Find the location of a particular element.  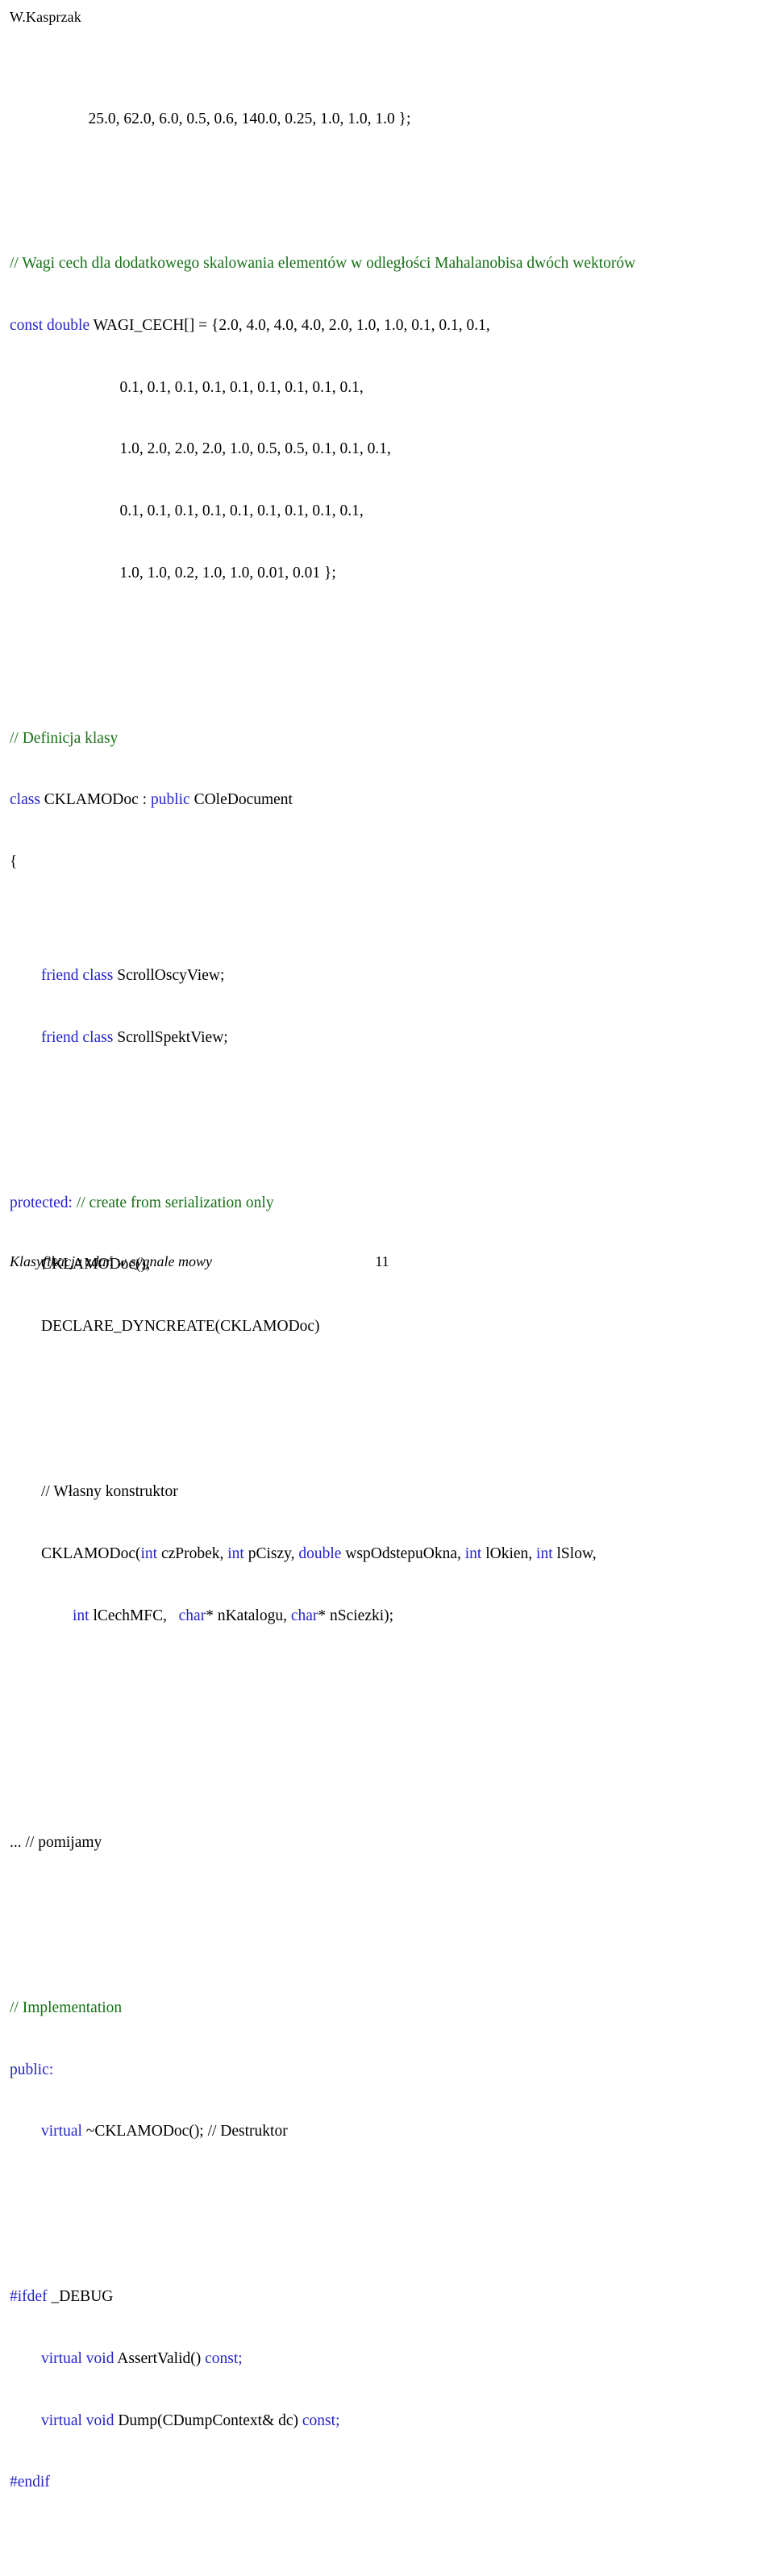

code-token: wspOdstepuOkna, is located at coordinates (403, 1553).